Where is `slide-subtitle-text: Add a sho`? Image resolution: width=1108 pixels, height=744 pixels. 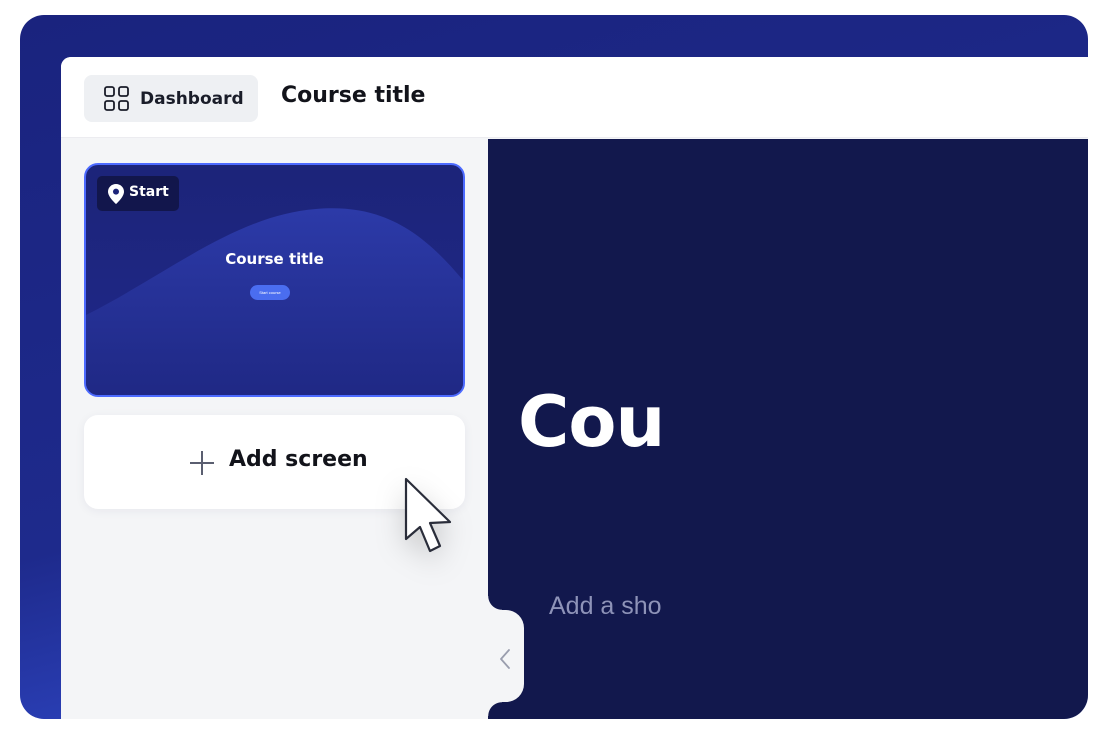 slide-subtitle-text: Add a sho is located at coordinates (605, 606).